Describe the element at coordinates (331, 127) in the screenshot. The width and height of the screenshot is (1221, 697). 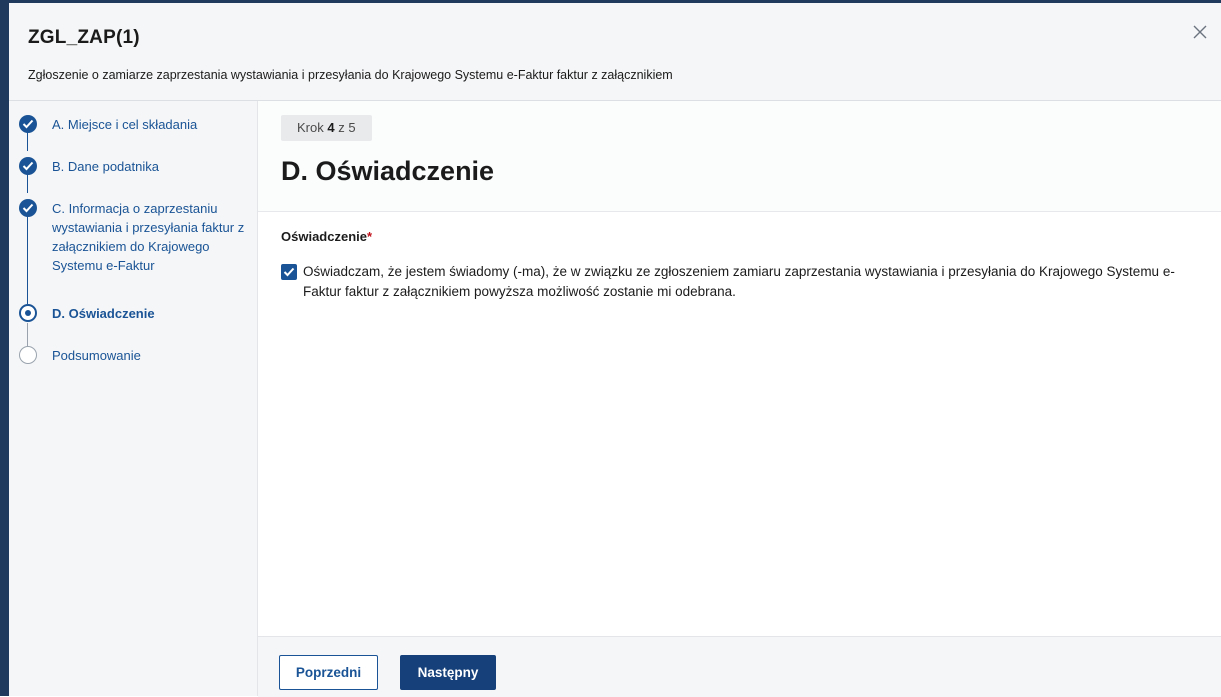
I see `step-counter-current: 4` at that location.